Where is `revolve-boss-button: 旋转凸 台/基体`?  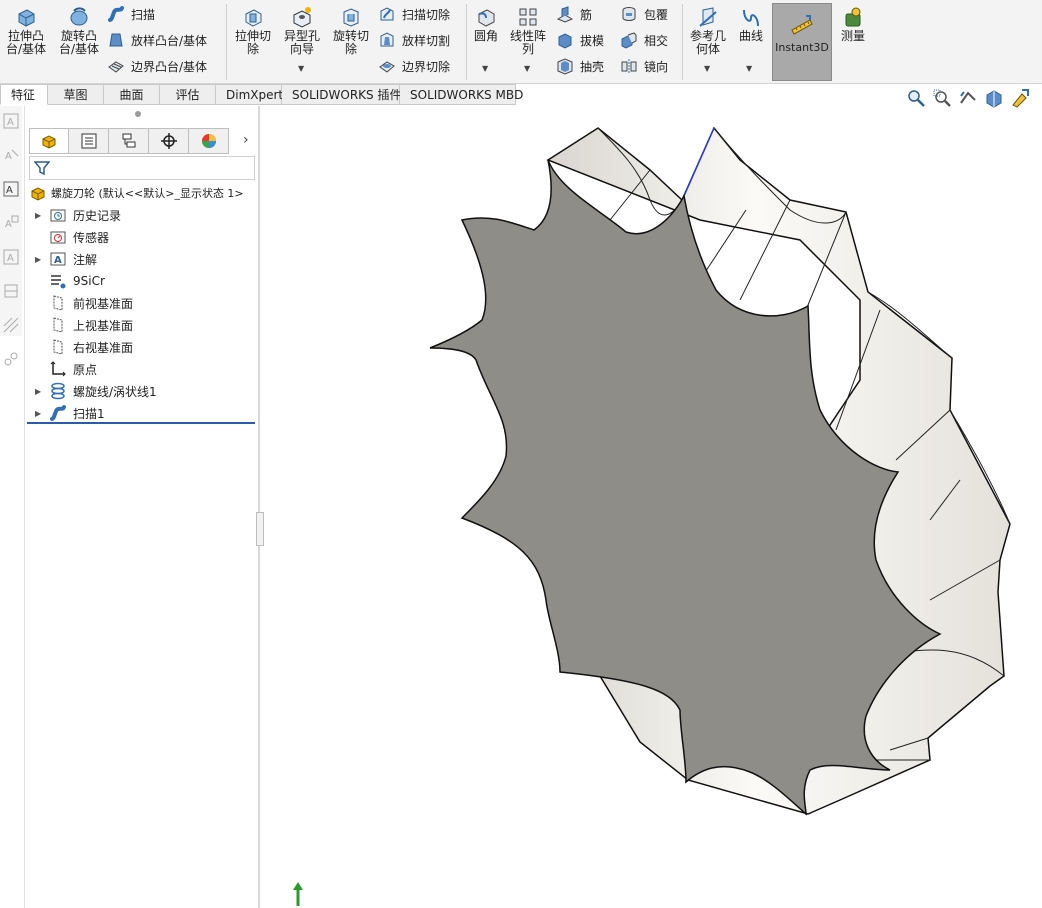
revolve-boss-button: 旋转凸 台/基体 is located at coordinates (79, 31).